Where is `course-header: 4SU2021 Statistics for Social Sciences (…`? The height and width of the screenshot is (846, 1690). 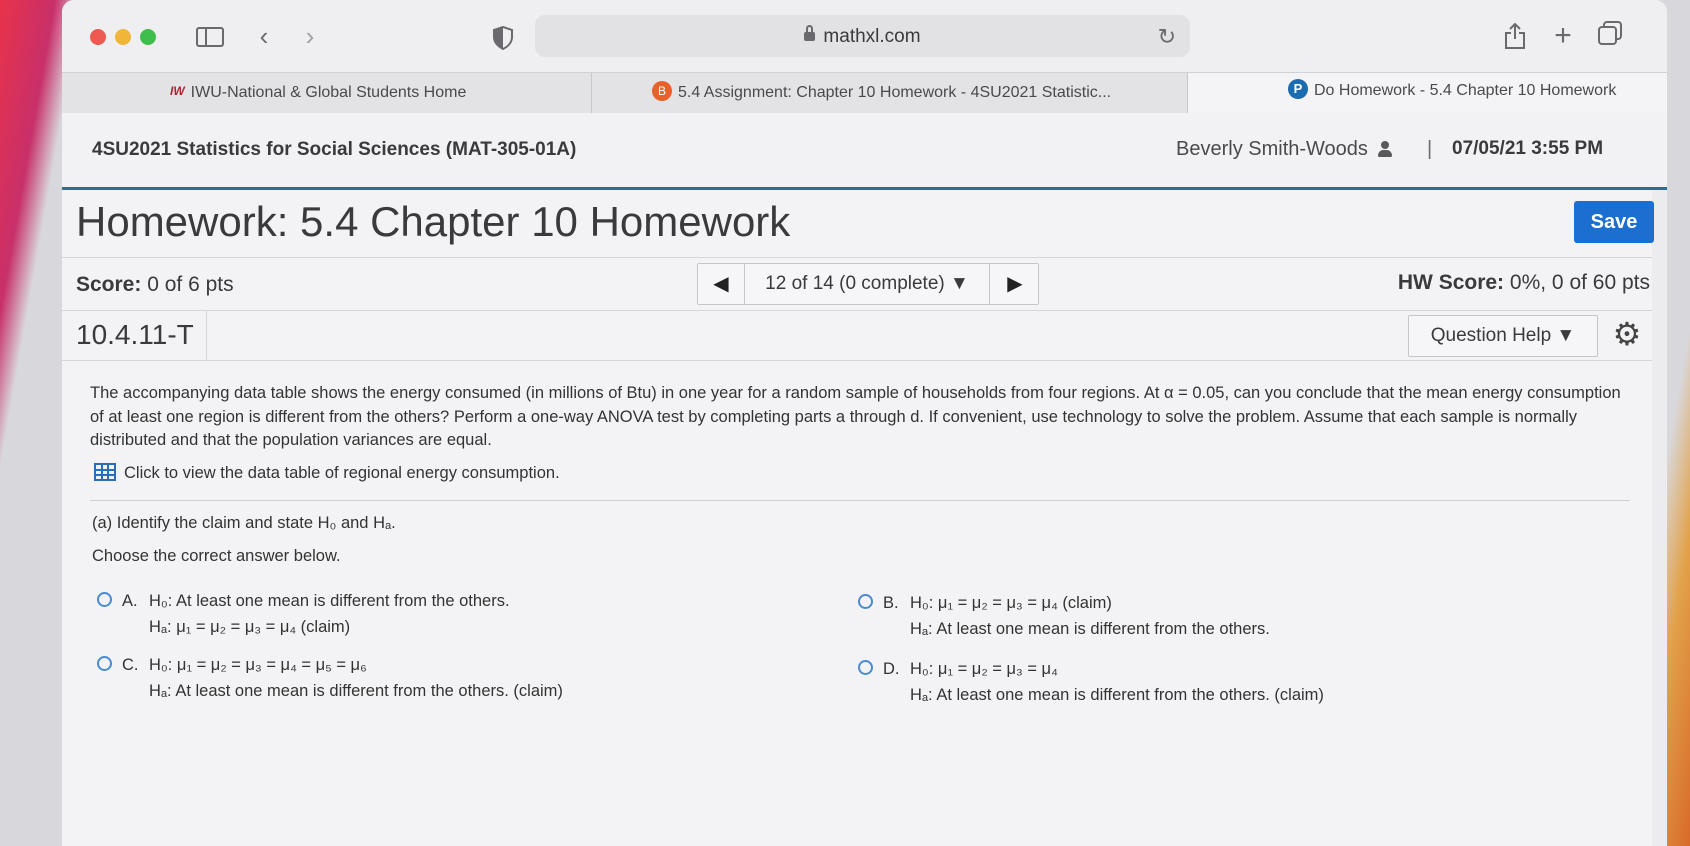
course-header: 4SU2021 Statistics for Social Sciences (… is located at coordinates (864, 151).